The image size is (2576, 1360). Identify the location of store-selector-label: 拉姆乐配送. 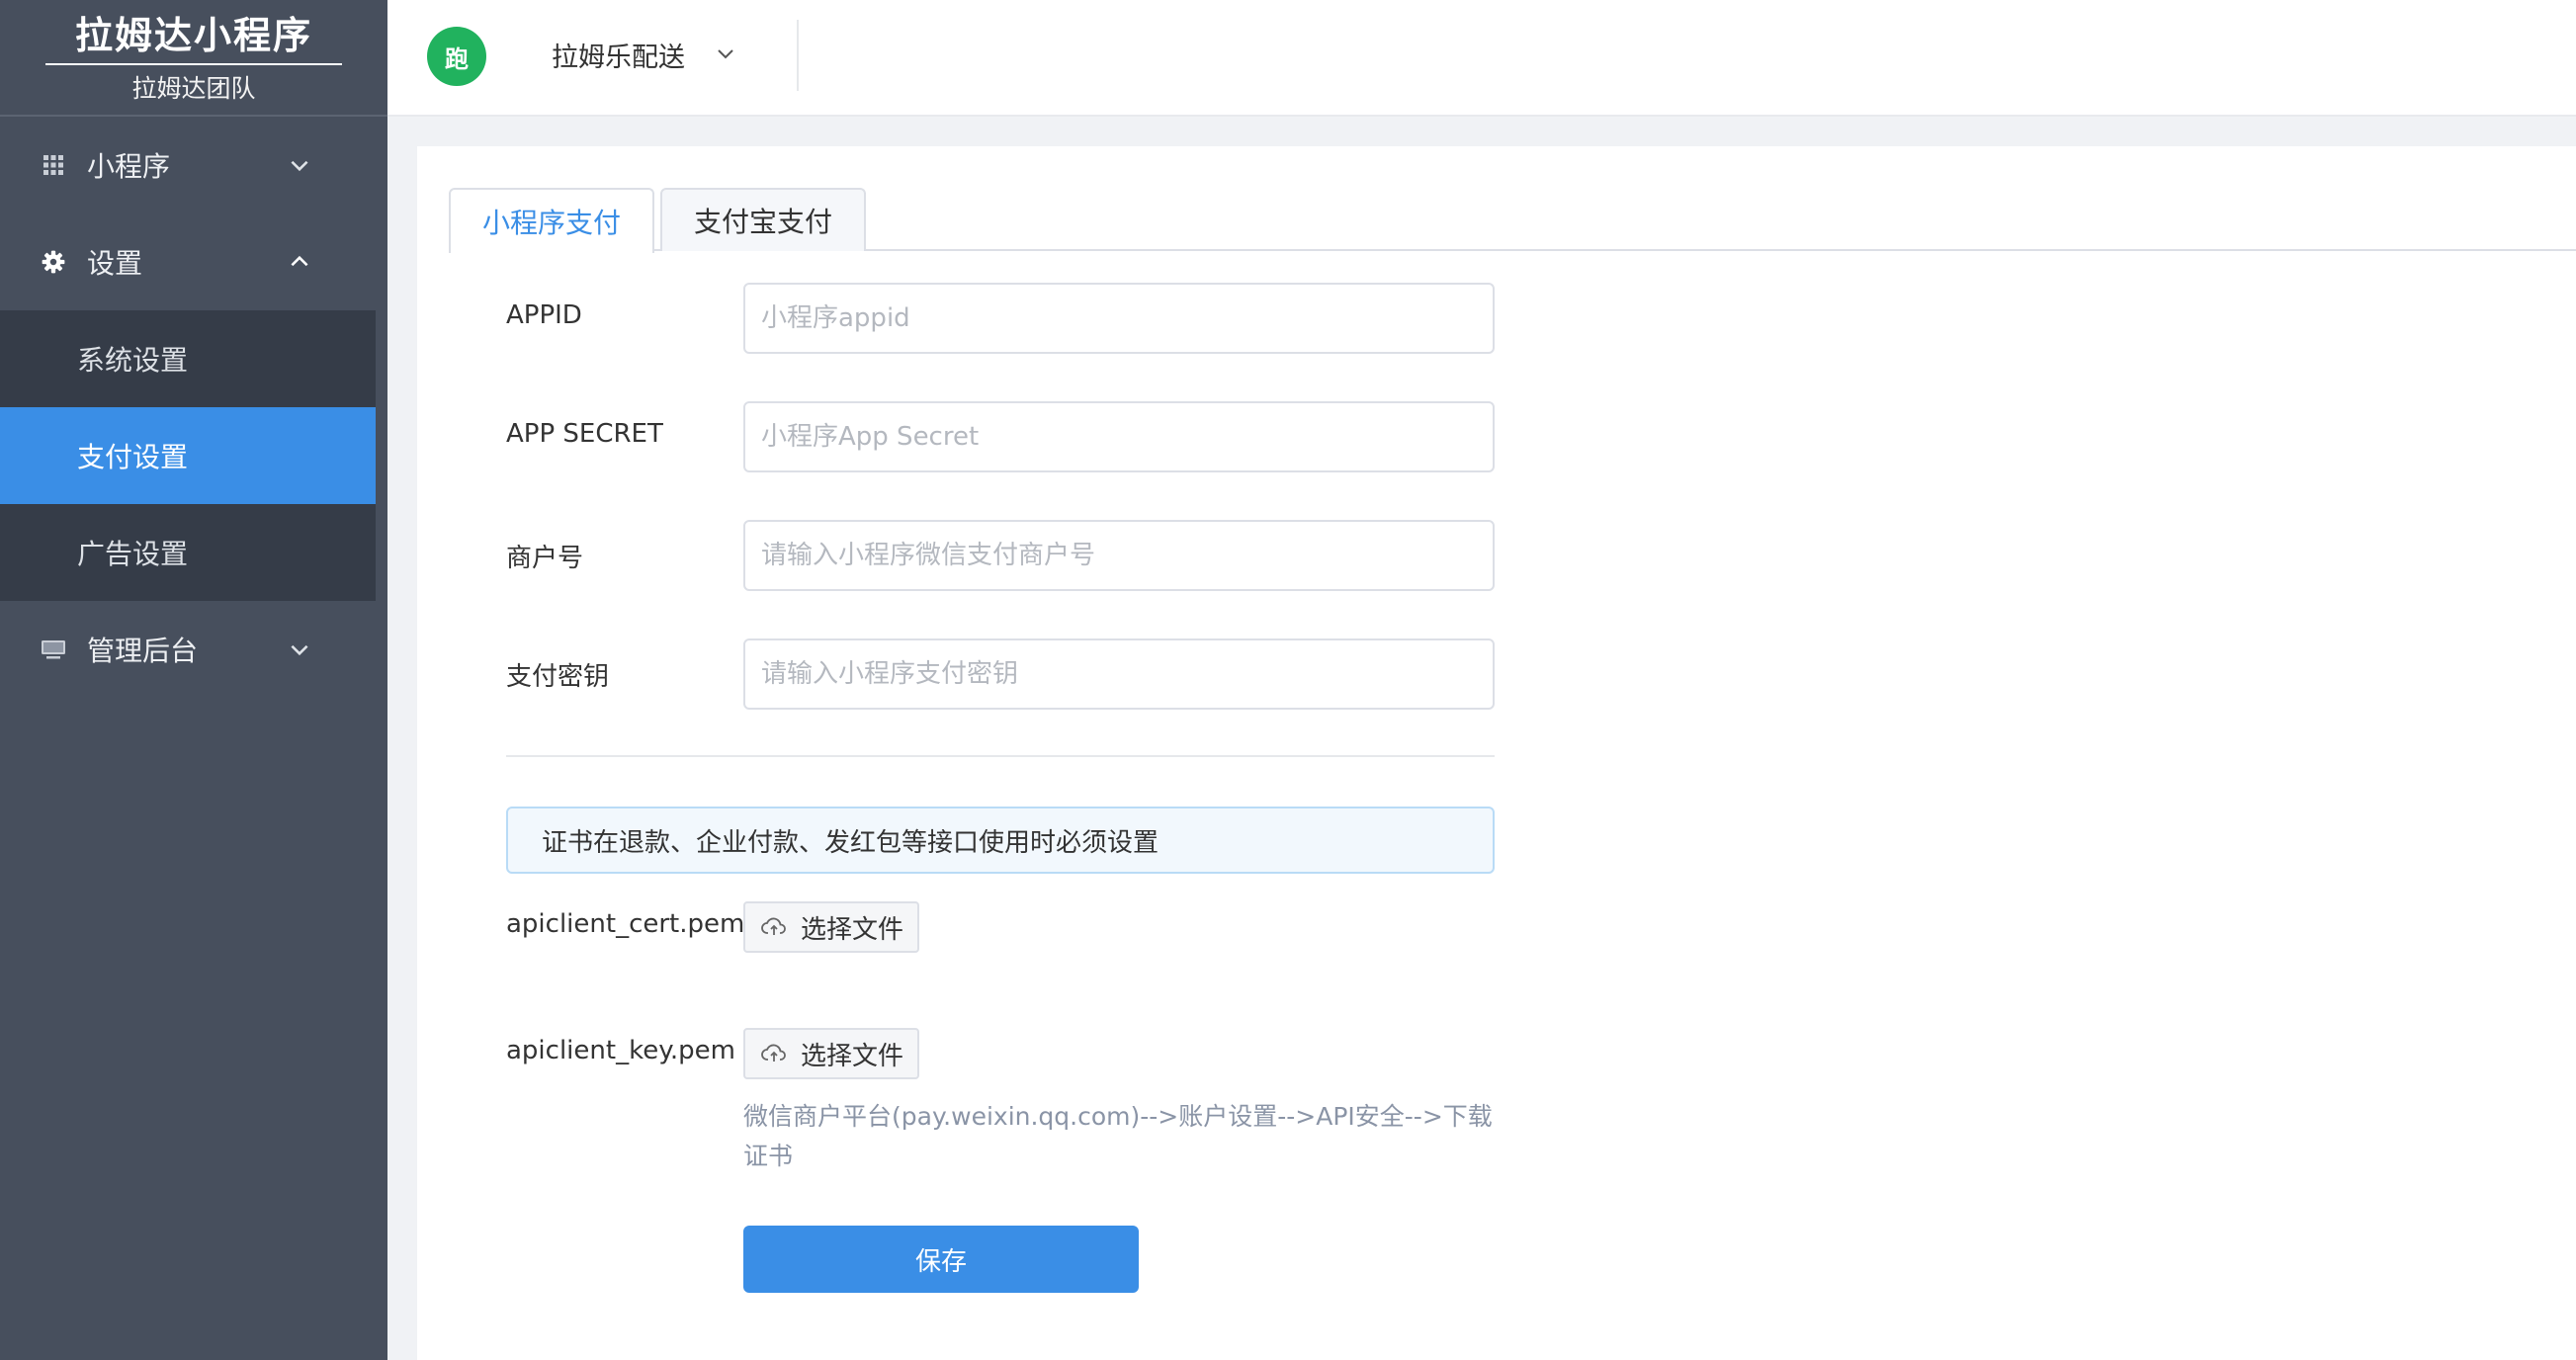
(618, 55).